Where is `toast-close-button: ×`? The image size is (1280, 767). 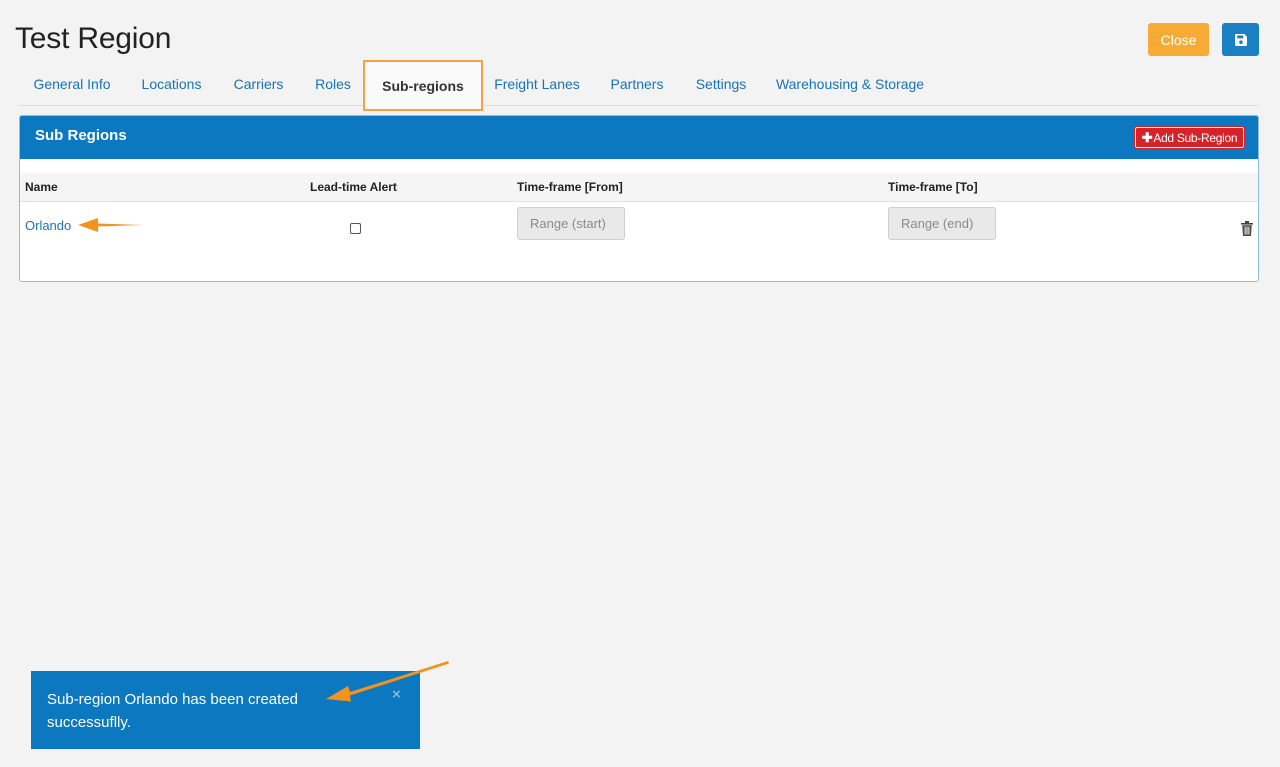 toast-close-button: × is located at coordinates (396, 694).